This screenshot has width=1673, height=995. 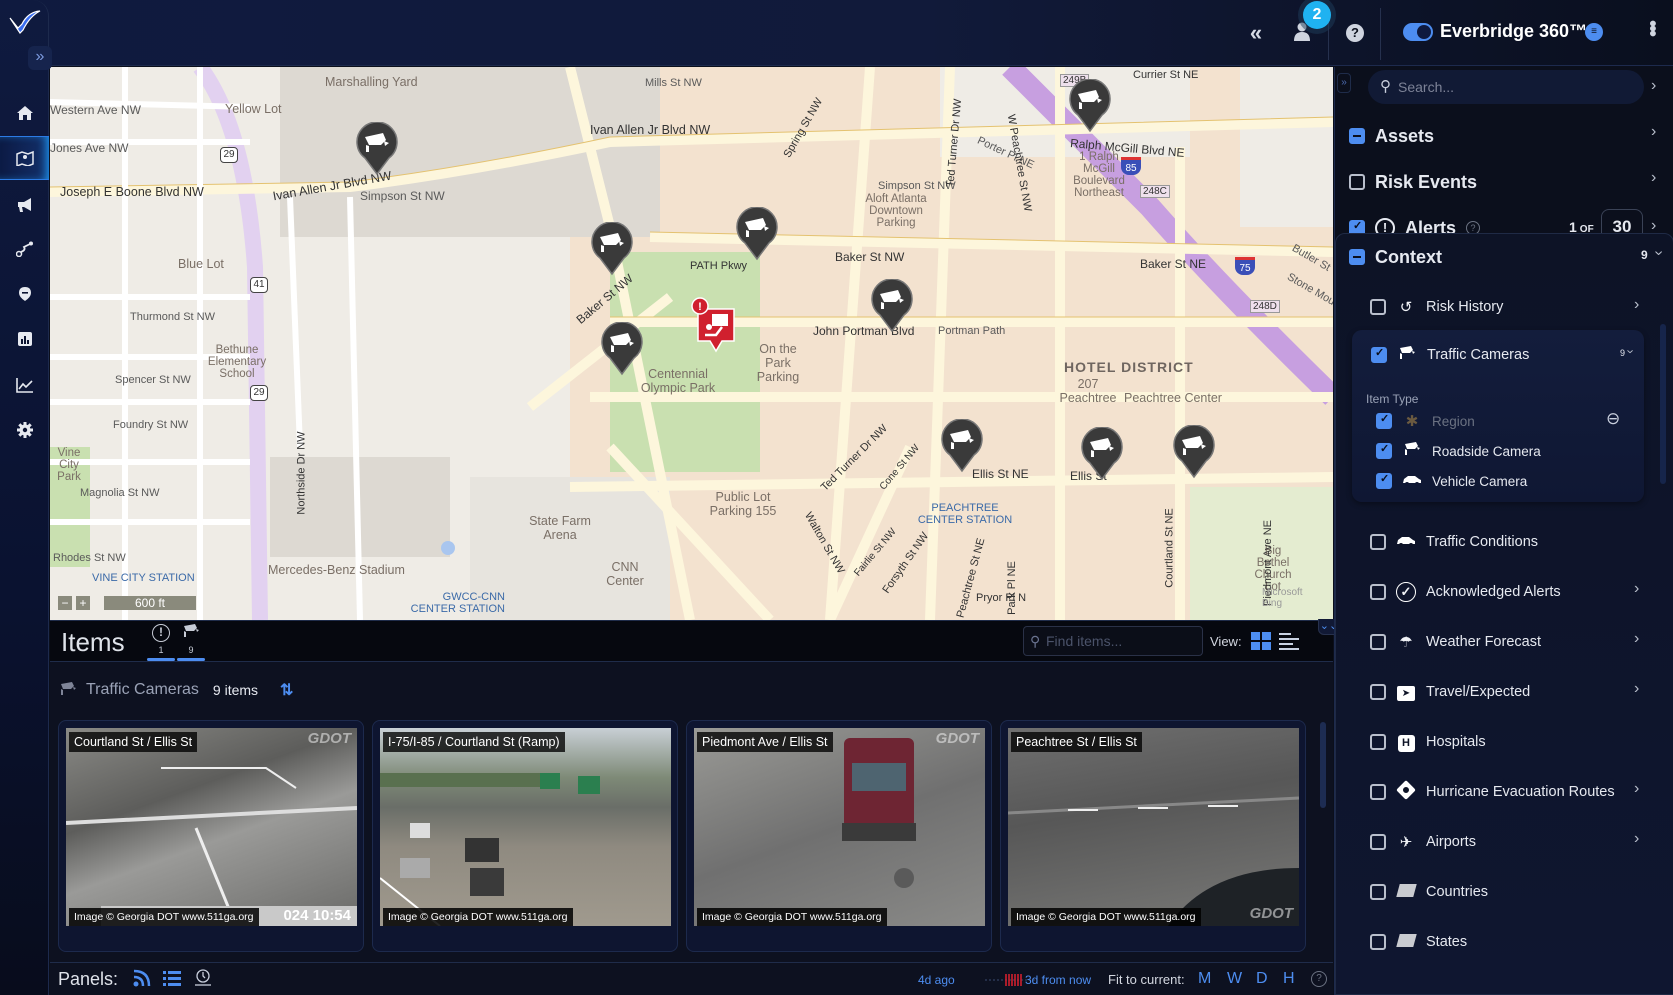 What do you see at coordinates (1357, 136) in the screenshot?
I see `assets-checkbox` at bounding box center [1357, 136].